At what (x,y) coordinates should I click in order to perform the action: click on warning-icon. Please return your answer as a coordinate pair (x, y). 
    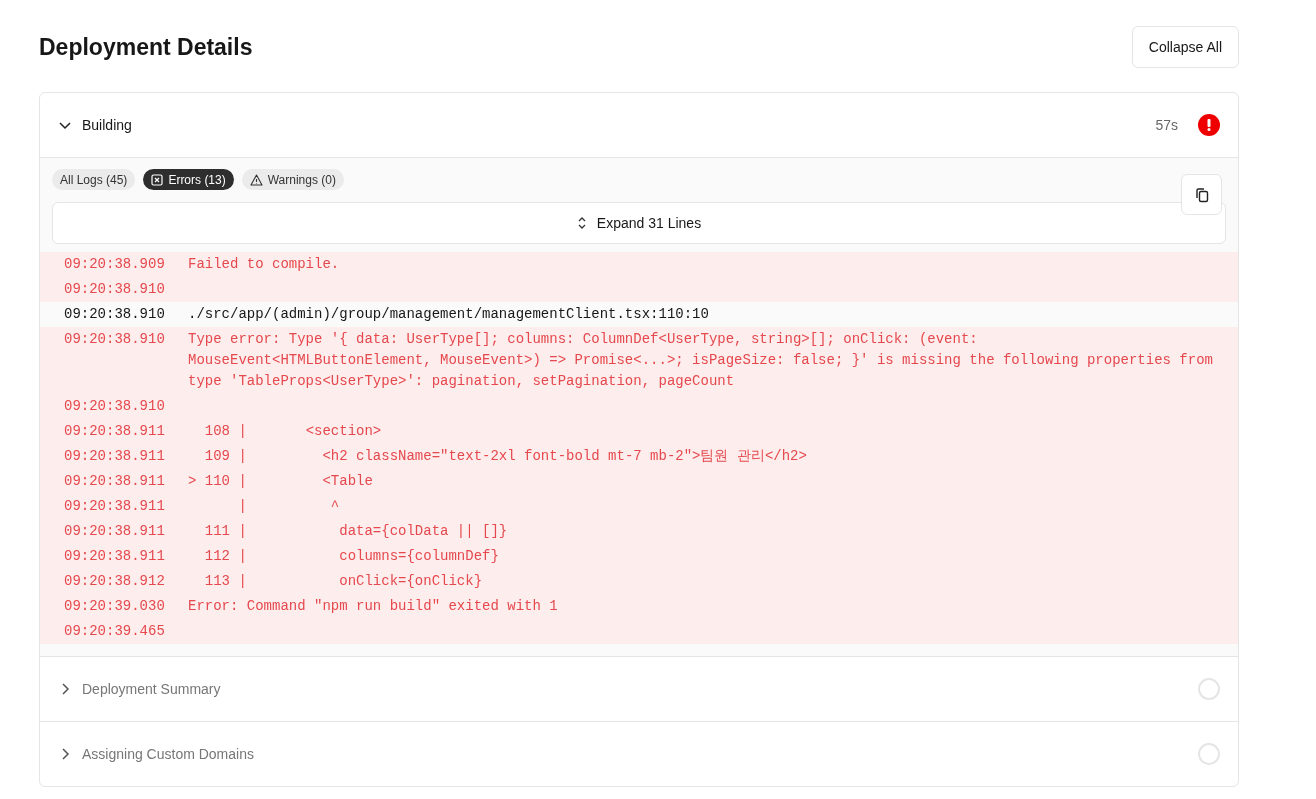
    Looking at the image, I should click on (256, 179).